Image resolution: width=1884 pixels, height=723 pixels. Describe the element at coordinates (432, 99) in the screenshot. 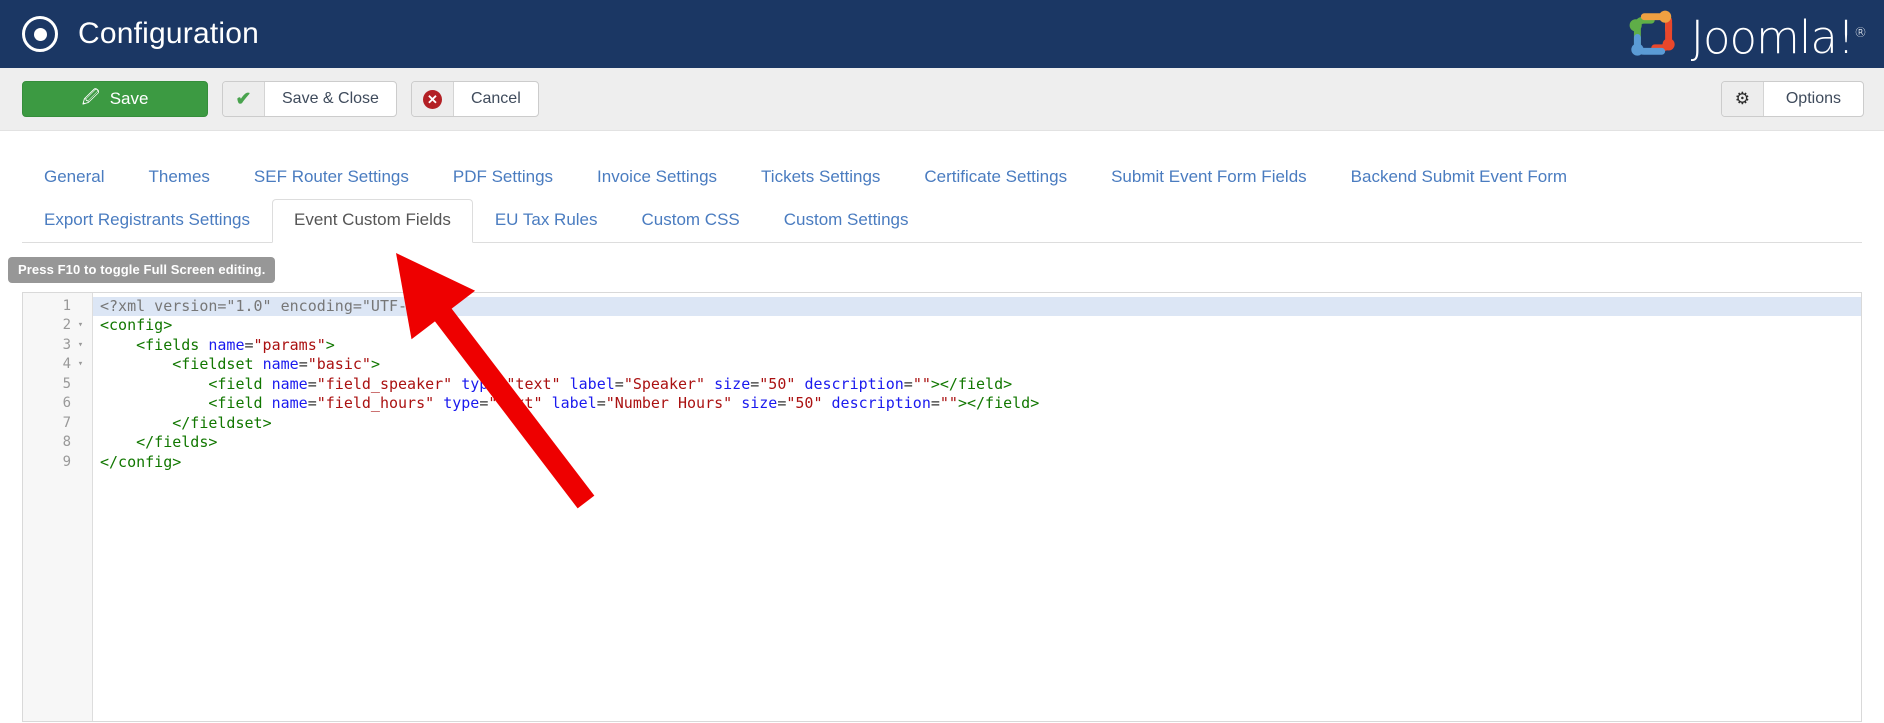

I see `close-circle-icon: ✕` at that location.